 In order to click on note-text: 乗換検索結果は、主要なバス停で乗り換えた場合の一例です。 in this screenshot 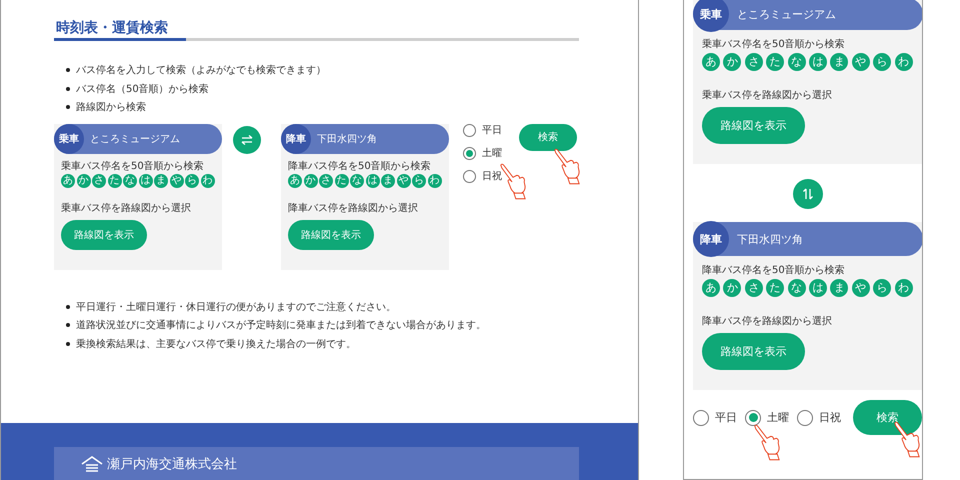, I will do `click(216, 344)`.